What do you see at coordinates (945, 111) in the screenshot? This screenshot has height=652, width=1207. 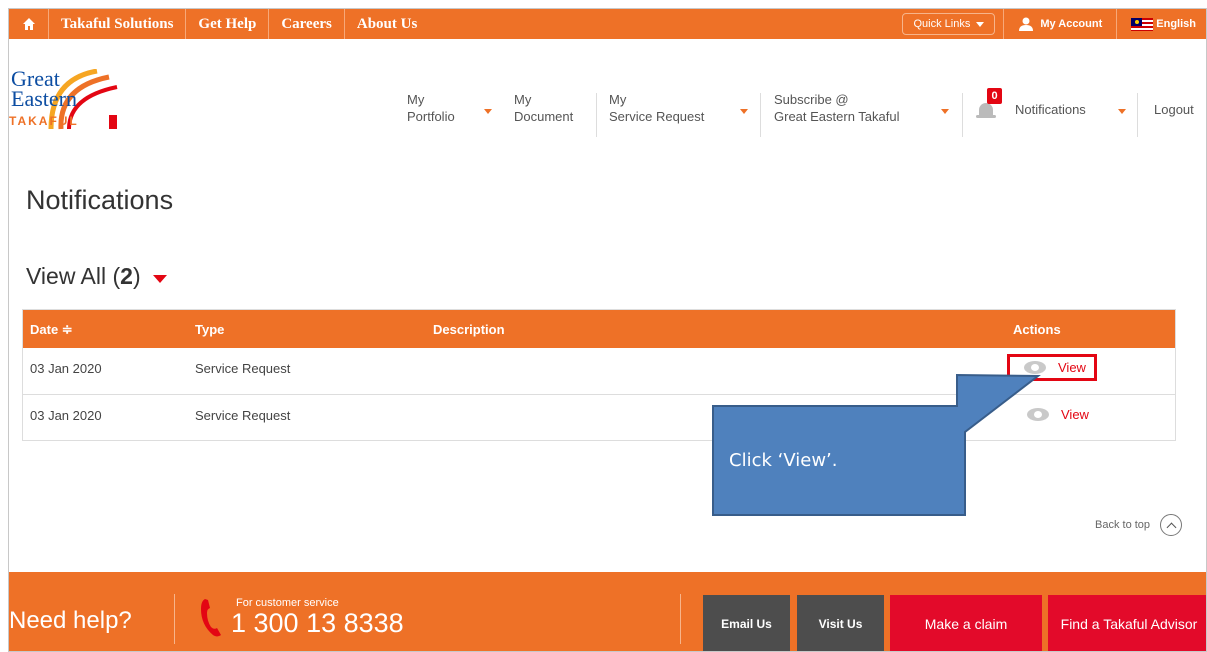 I see `subscribe-chevron-down-icon` at bounding box center [945, 111].